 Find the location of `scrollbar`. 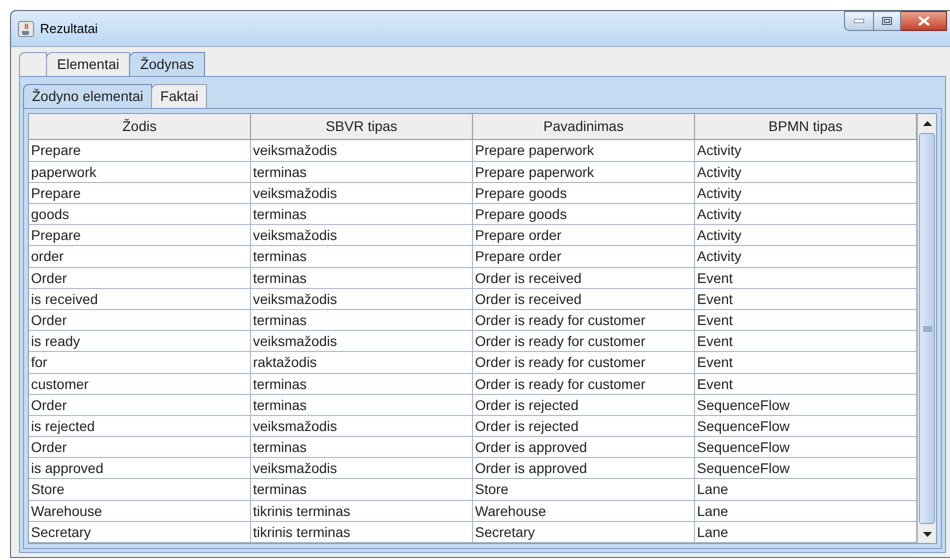

scrollbar is located at coordinates (926, 328).